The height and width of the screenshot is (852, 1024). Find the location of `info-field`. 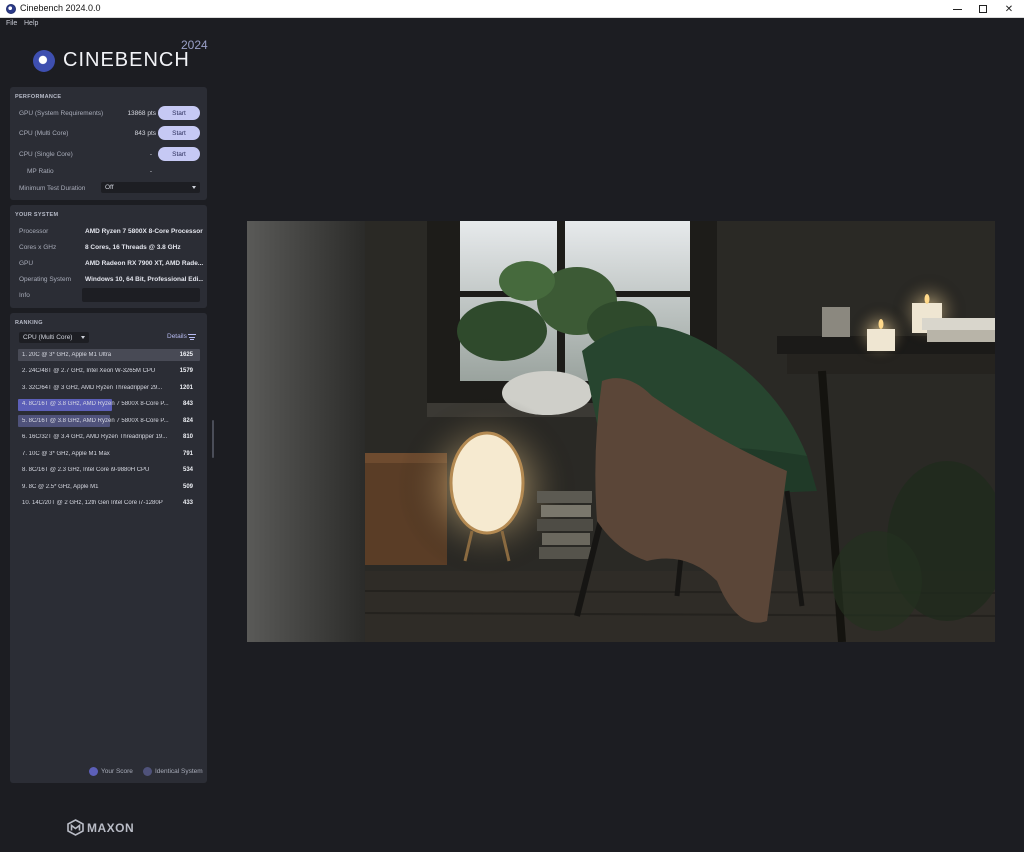

info-field is located at coordinates (141, 295).